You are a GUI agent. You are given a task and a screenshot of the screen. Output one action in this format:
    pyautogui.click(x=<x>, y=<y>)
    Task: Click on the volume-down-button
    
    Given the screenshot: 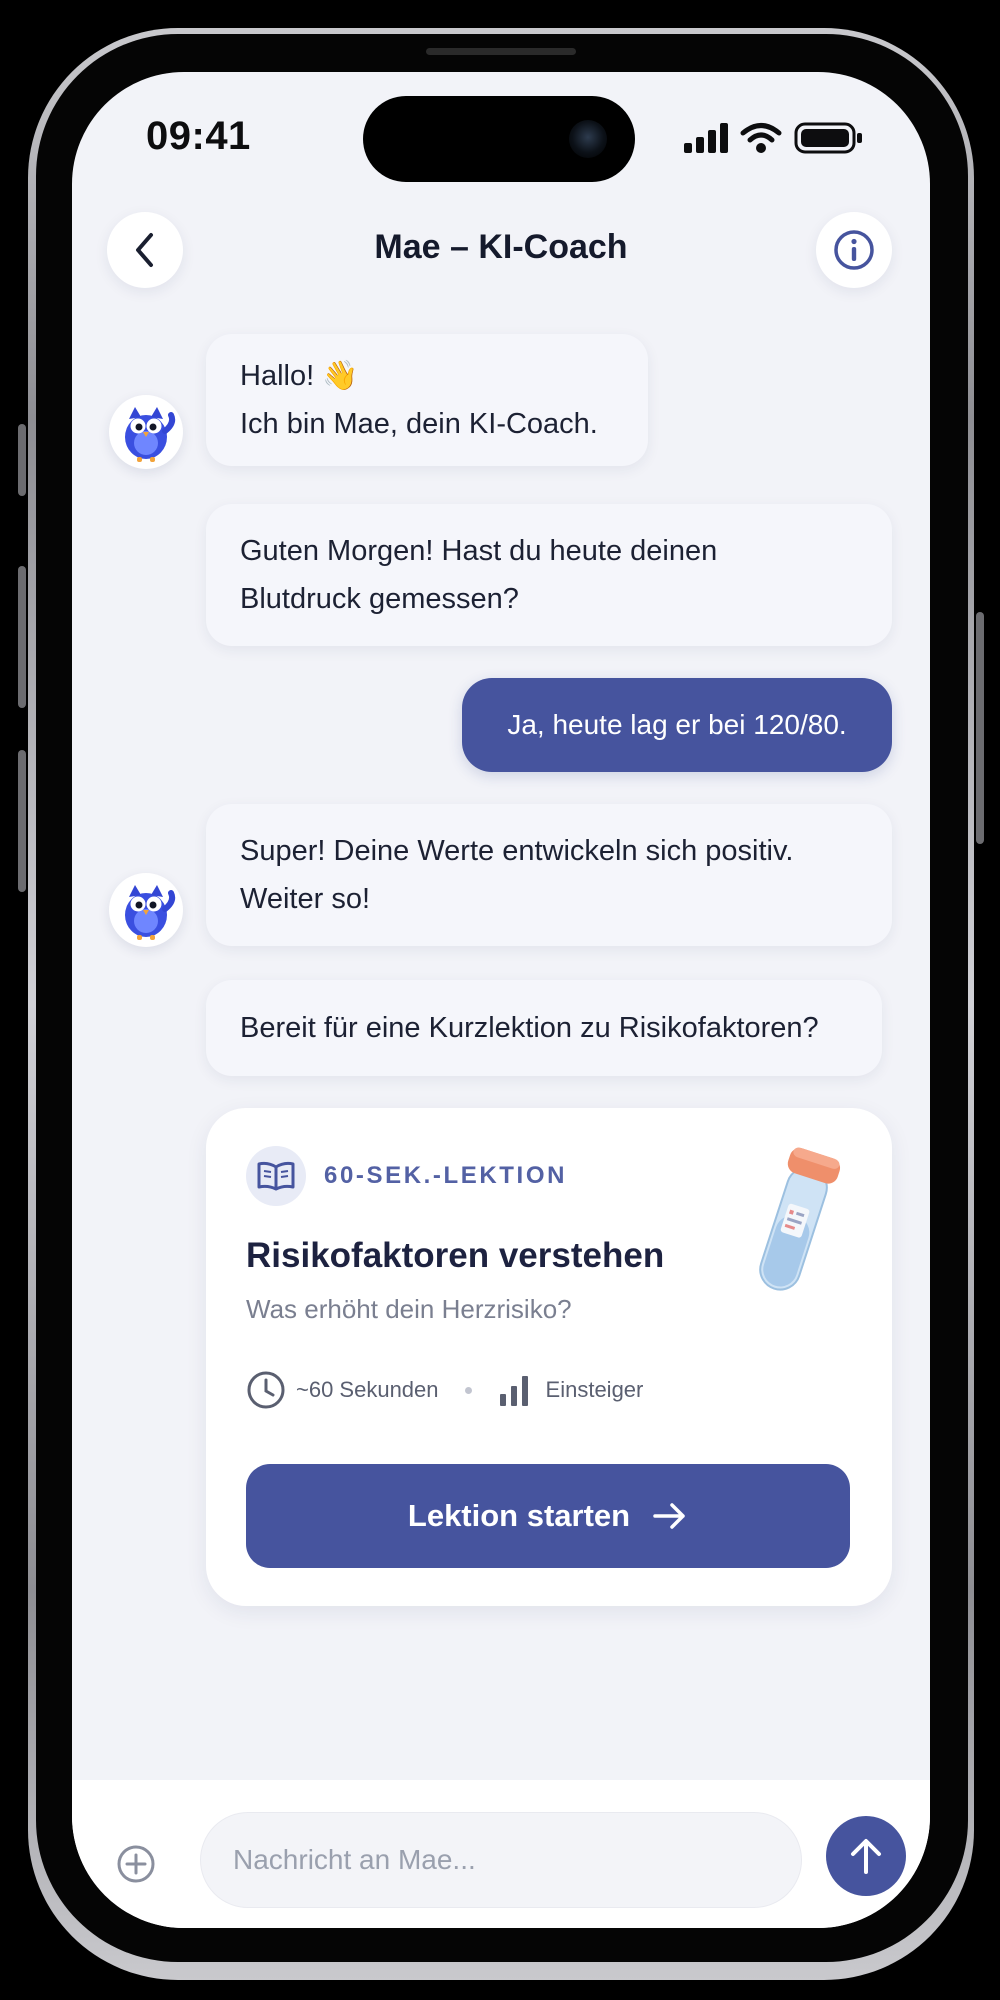 What is the action you would take?
    pyautogui.click(x=22, y=821)
    